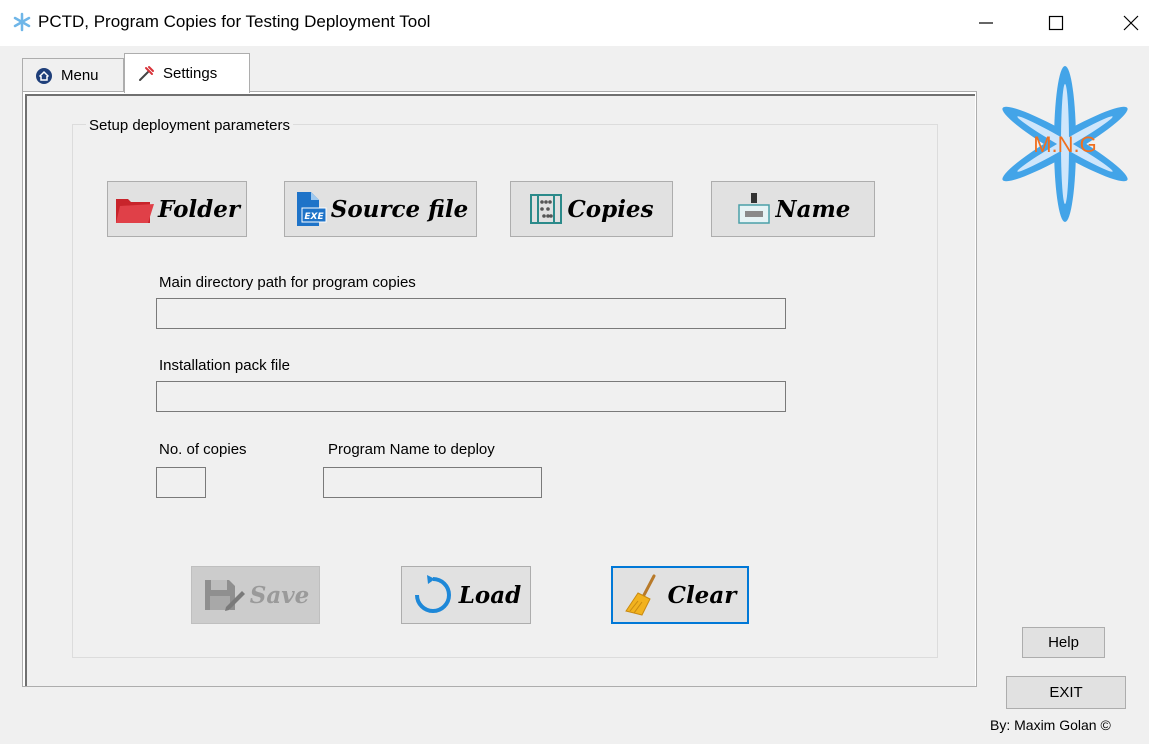 The width and height of the screenshot is (1149, 744). I want to click on minimize-icon, so click(986, 23).